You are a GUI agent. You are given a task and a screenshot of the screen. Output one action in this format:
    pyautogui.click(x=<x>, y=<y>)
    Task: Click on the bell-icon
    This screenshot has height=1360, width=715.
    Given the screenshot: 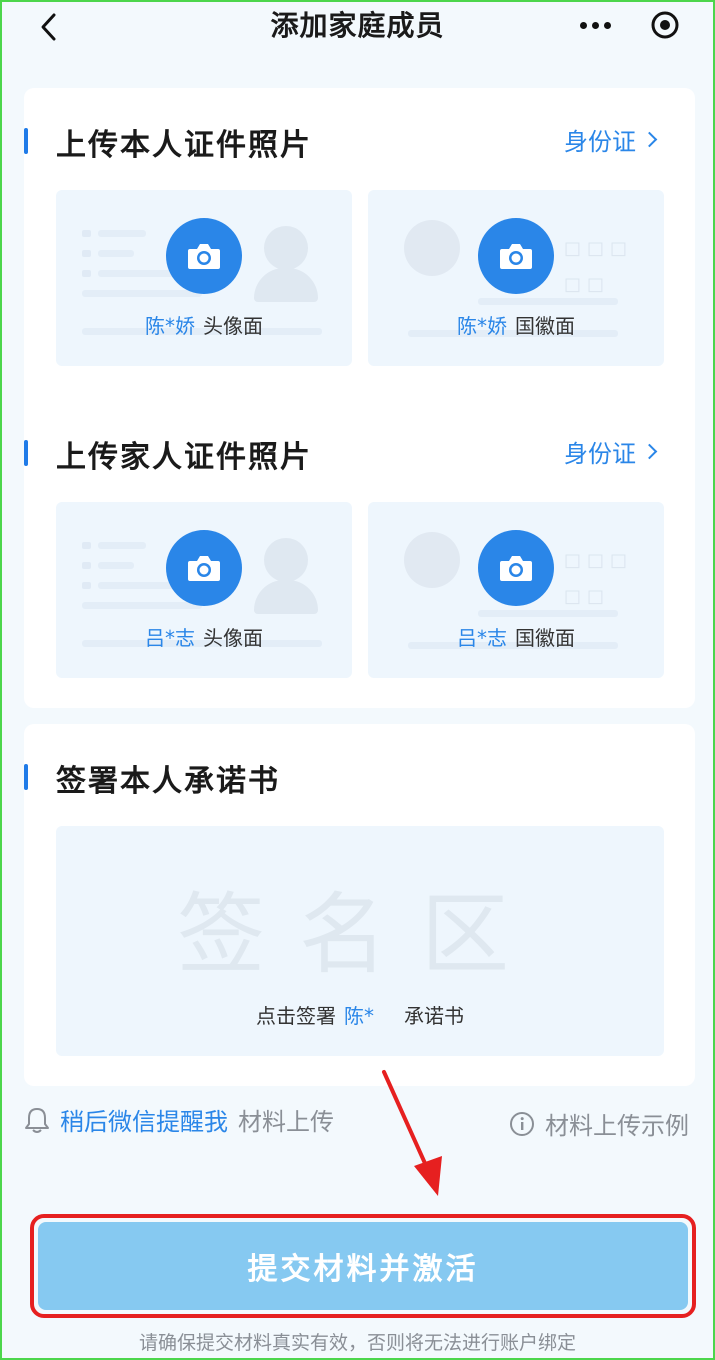 What is the action you would take?
    pyautogui.click(x=37, y=1120)
    